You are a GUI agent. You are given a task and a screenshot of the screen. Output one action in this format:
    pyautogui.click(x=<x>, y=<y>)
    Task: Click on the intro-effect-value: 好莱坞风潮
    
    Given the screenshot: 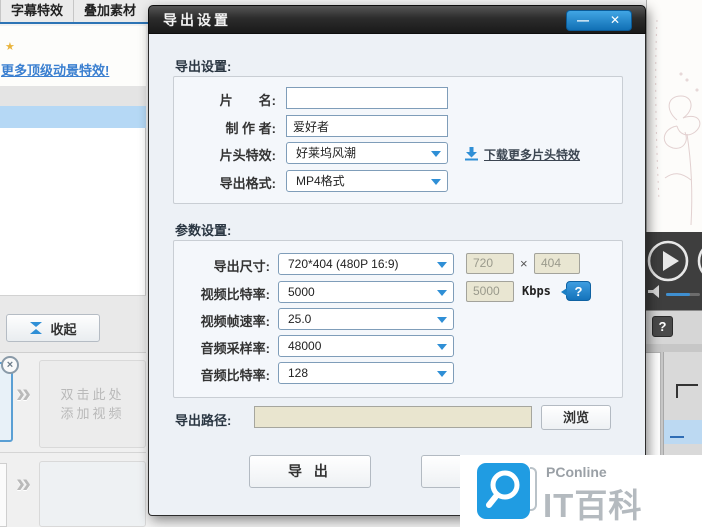 What is the action you would take?
    pyautogui.click(x=326, y=153)
    